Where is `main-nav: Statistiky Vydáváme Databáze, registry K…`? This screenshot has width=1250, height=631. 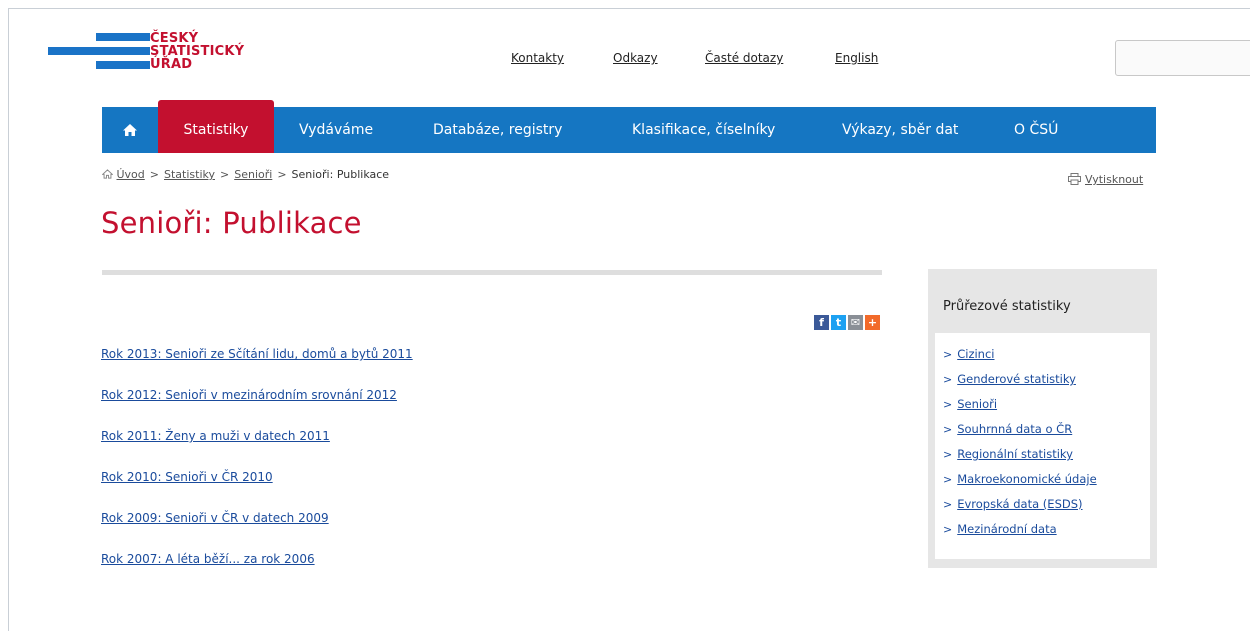
main-nav: Statistiky Vydáváme Databáze, registry K… is located at coordinates (629, 126).